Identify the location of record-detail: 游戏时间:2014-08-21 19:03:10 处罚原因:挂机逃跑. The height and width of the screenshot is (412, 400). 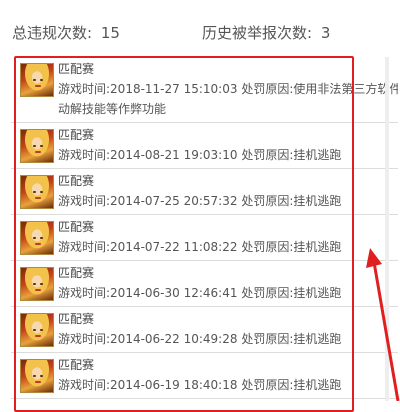
(199, 154).